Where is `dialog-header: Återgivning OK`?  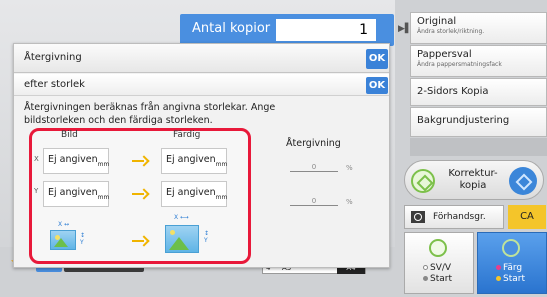
dialog-header: Återgivning OK is located at coordinates (201, 58).